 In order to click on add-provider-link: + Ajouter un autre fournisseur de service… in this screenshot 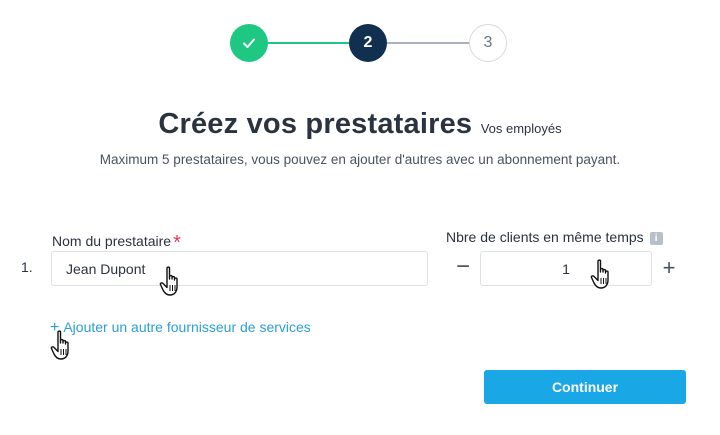, I will do `click(180, 328)`.